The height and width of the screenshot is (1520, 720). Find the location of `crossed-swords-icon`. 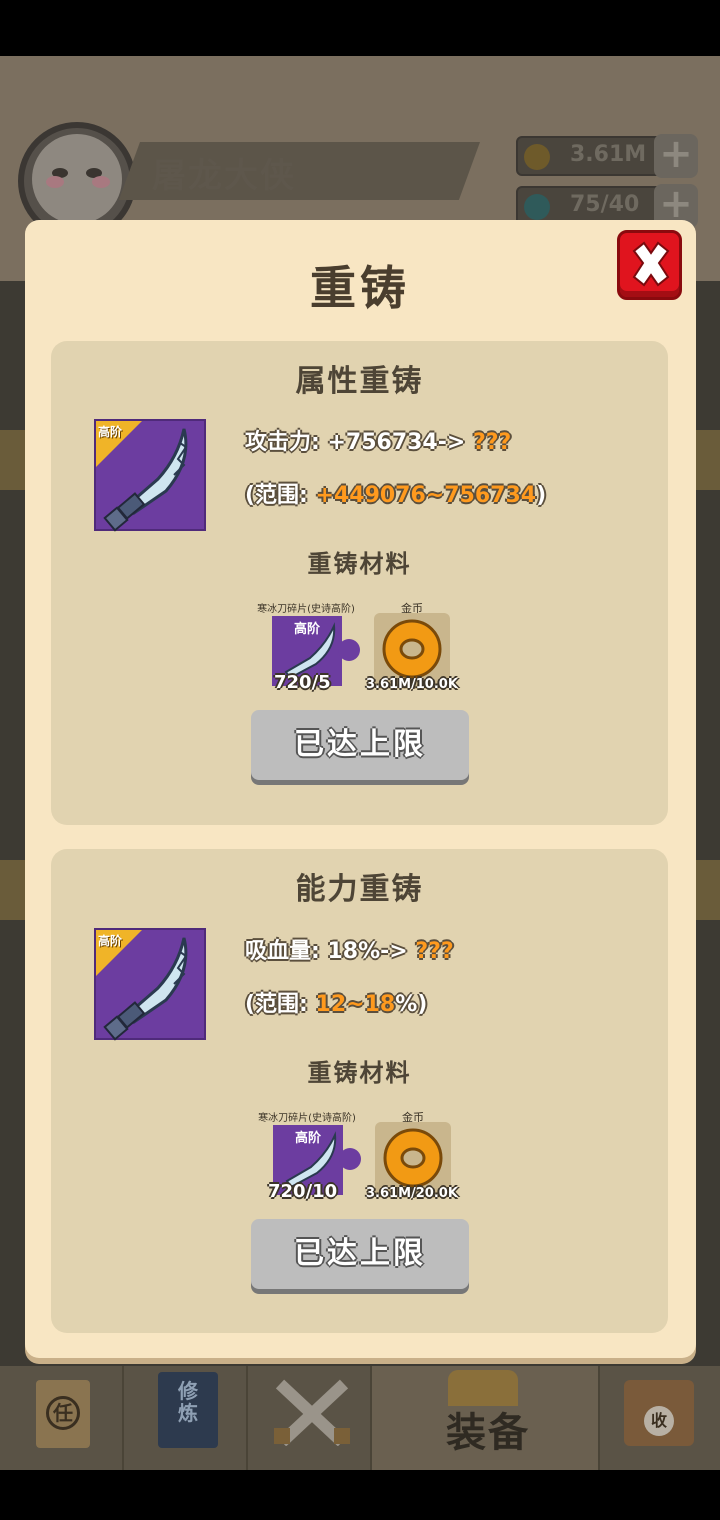

crossed-swords-icon is located at coordinates (312, 1411).